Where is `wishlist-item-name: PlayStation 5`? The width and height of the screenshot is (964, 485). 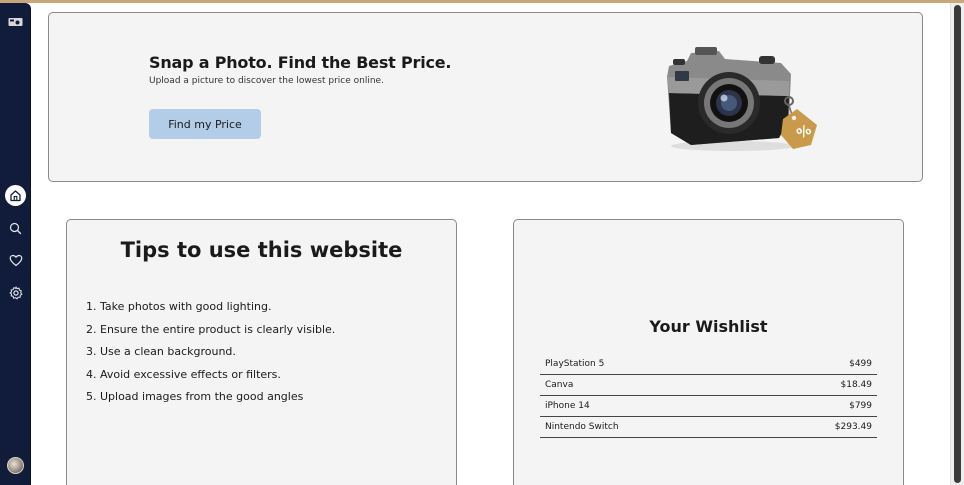 wishlist-item-name: PlayStation 5 is located at coordinates (575, 364).